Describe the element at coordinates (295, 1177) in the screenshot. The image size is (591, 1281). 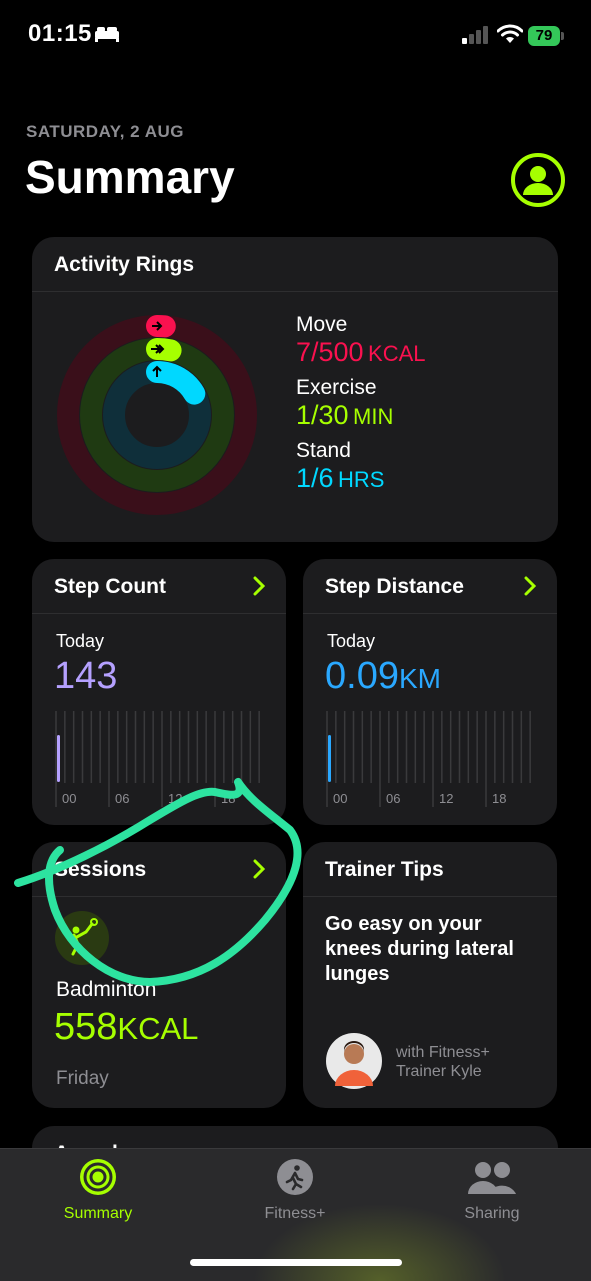
I see `running-figure-icon` at that location.